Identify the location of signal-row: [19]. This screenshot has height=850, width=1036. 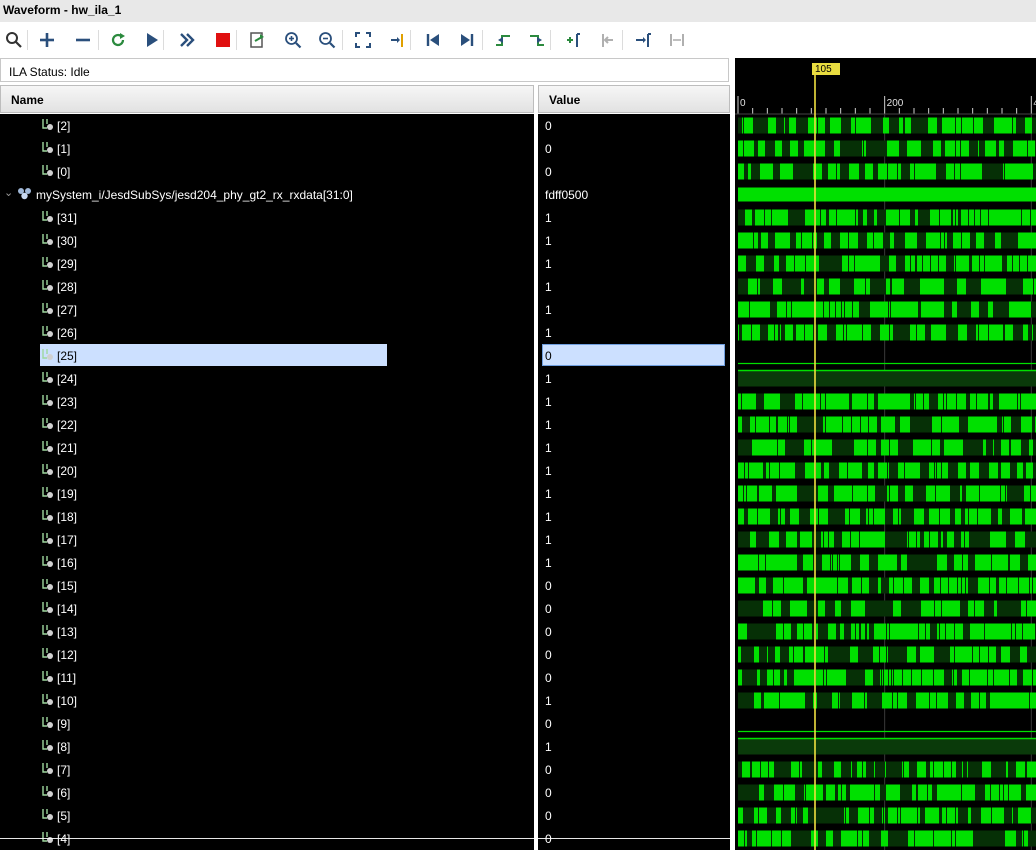
(267, 493).